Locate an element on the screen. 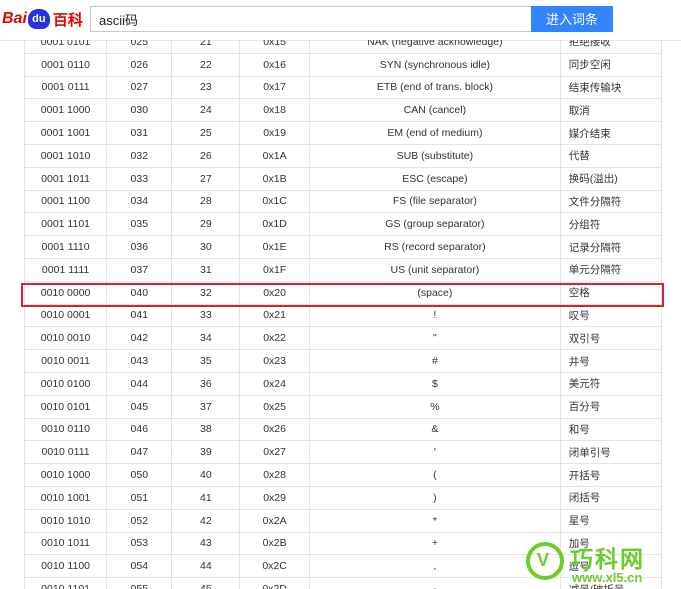  binary-cell: 0010 0111 is located at coordinates (66, 452).